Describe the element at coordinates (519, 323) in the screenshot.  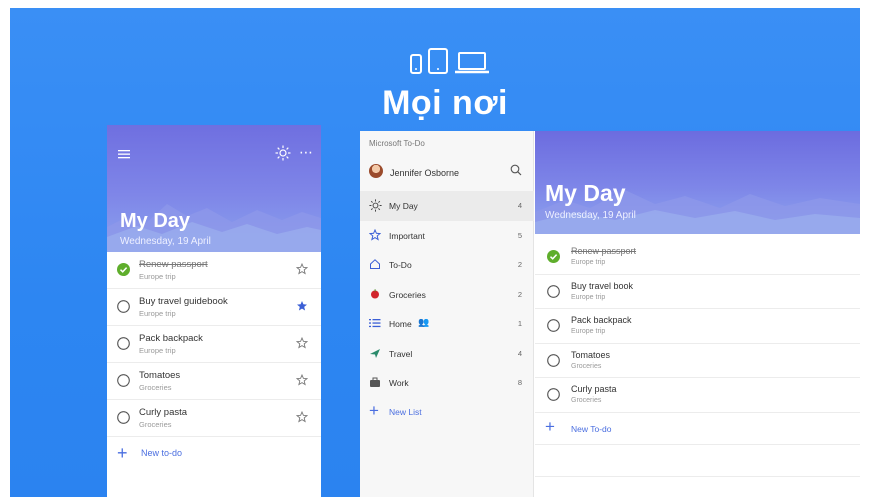
I see `sidebar-item-count: 1` at that location.